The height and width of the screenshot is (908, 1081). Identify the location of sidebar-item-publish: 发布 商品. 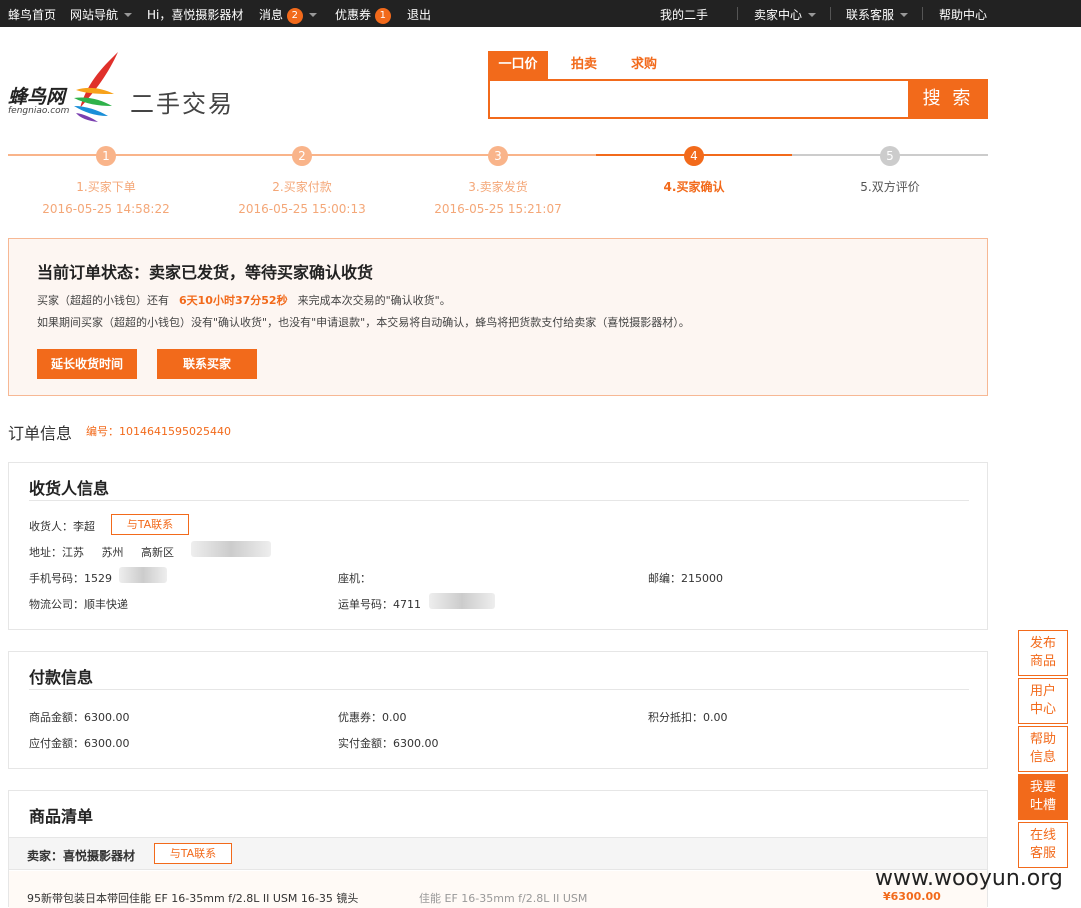
(1043, 653).